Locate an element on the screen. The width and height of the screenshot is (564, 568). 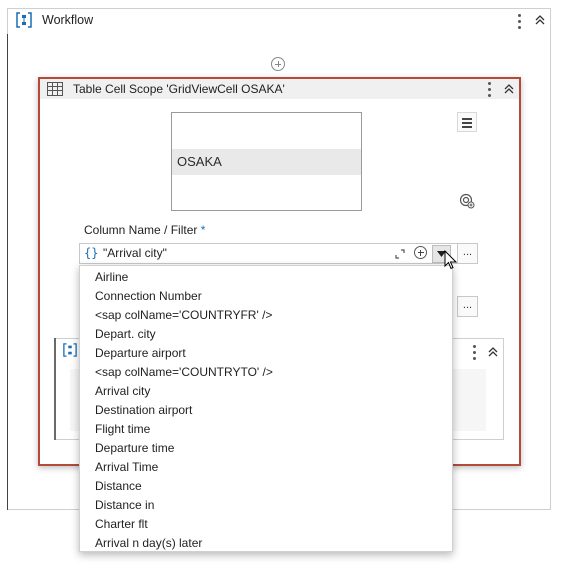
scope-collapse-icon is located at coordinates (509, 89).